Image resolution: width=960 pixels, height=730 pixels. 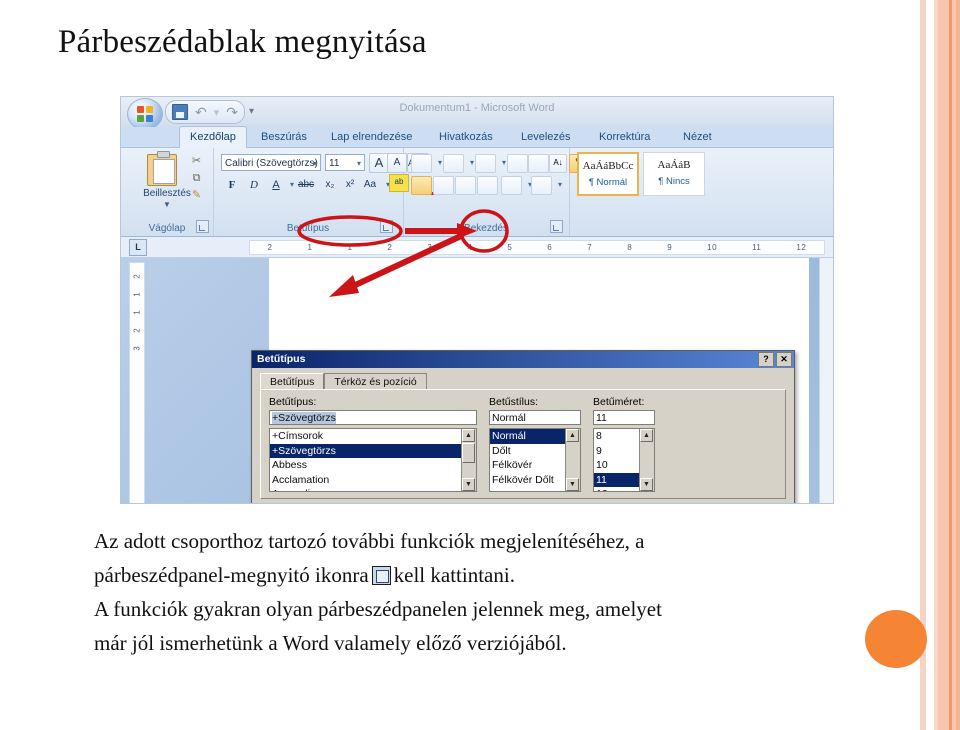 I want to click on ruler-bar: L 2 1 1 2 3 4 5 6 7 8 9 10 11 12, so click(x=477, y=247).